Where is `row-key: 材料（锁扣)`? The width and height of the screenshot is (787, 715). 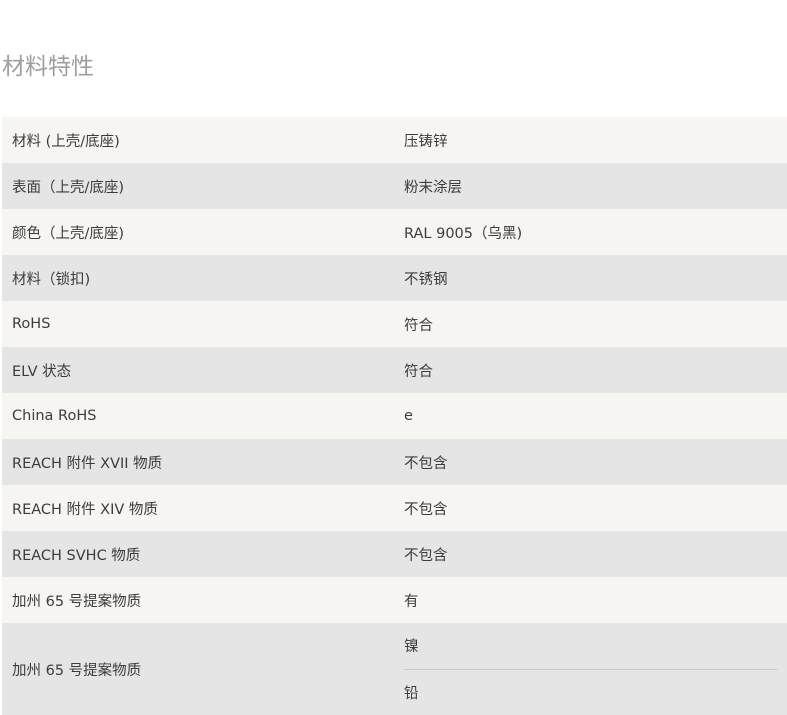 row-key: 材料（锁扣) is located at coordinates (51, 279).